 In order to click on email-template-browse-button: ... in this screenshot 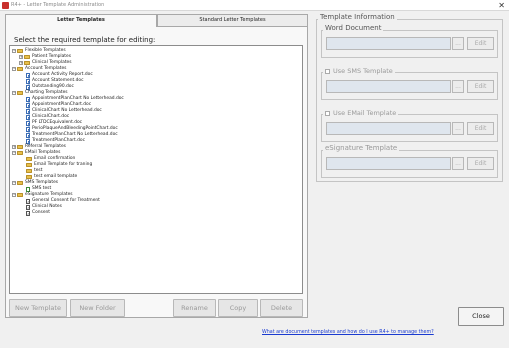, I will do `click(458, 128)`.